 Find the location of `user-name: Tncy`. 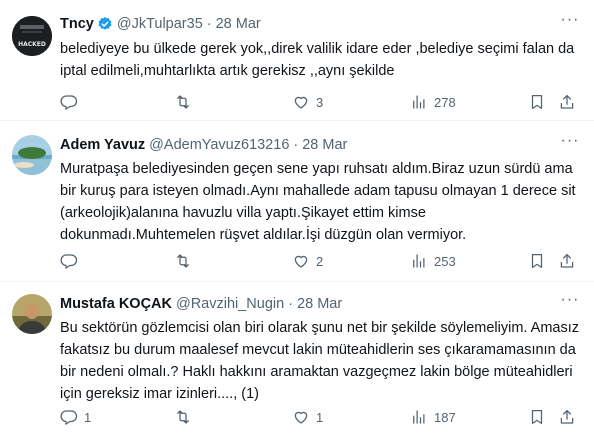

user-name: Tncy is located at coordinates (77, 24).